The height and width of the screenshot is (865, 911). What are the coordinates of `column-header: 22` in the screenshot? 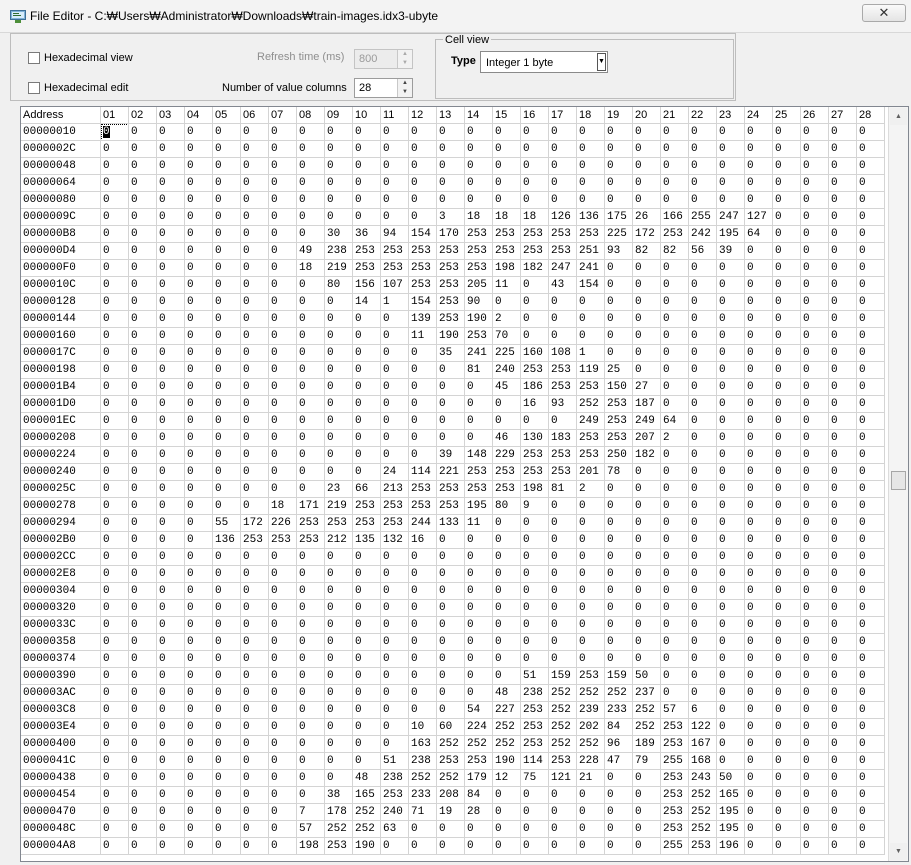 It's located at (703, 115).